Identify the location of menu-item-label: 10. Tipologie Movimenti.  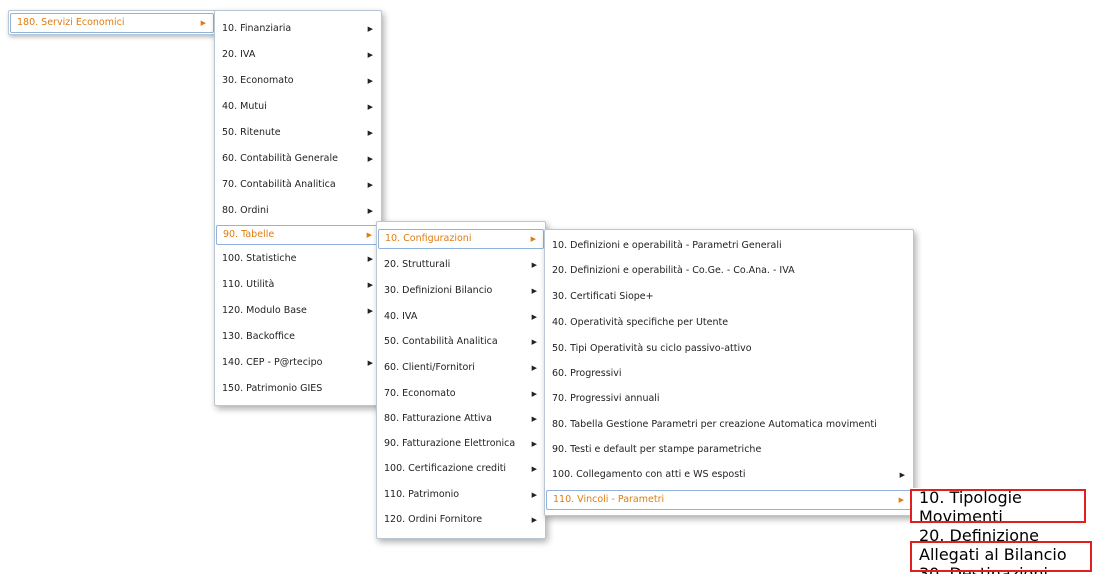
(970, 507).